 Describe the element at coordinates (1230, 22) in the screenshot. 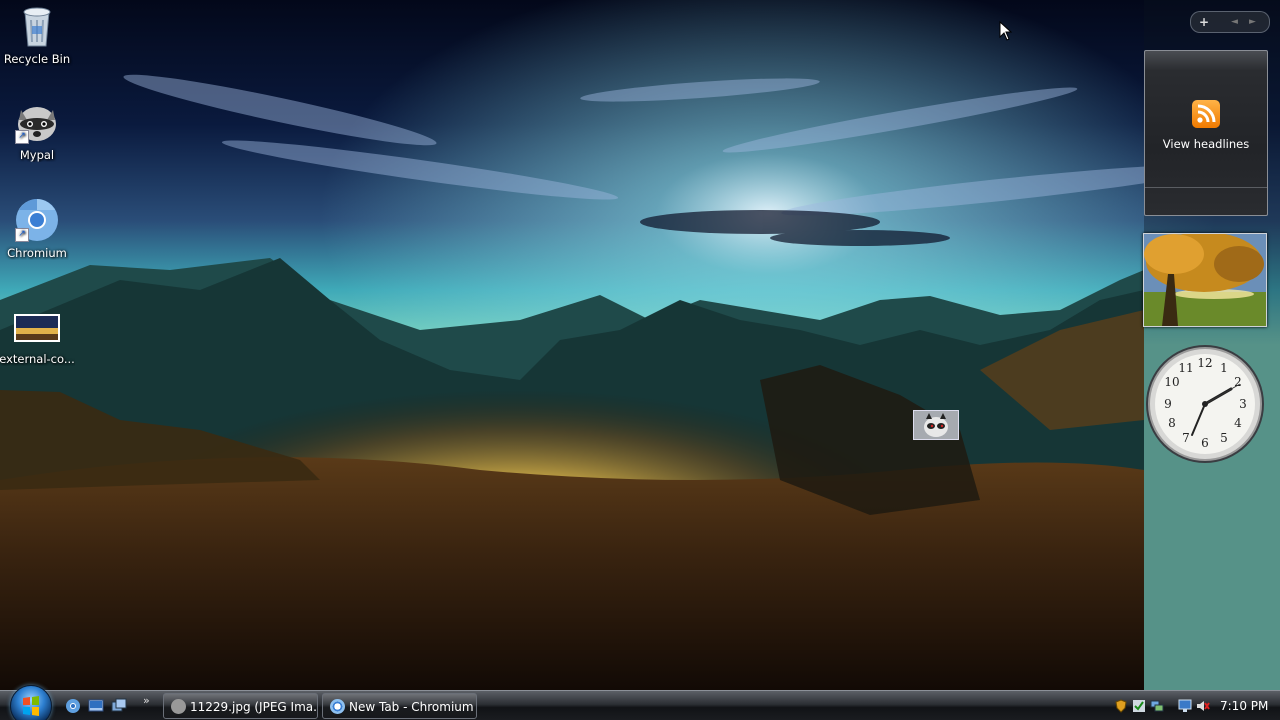

I see `sidebar-controls: + ◄ ►` at that location.